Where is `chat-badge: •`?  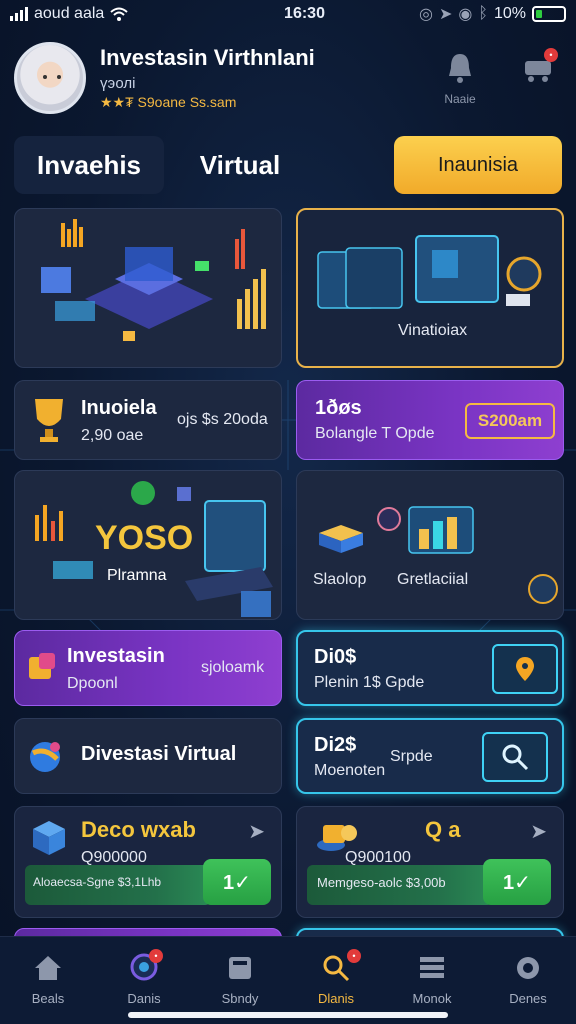
chat-badge: • is located at coordinates (156, 956).